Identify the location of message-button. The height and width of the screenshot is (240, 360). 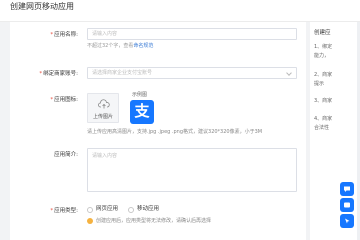
(347, 205).